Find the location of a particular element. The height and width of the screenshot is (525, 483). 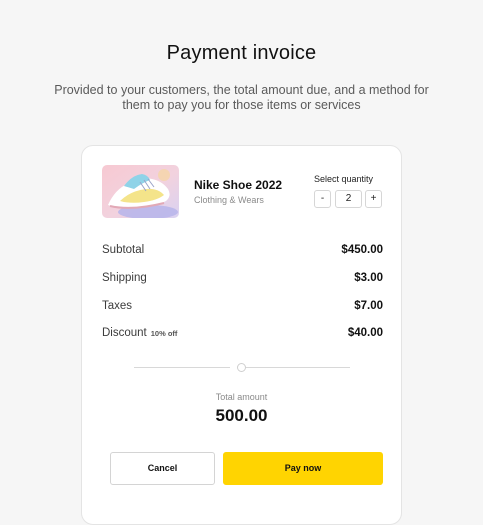

total-label: Total amount is located at coordinates (241, 397).